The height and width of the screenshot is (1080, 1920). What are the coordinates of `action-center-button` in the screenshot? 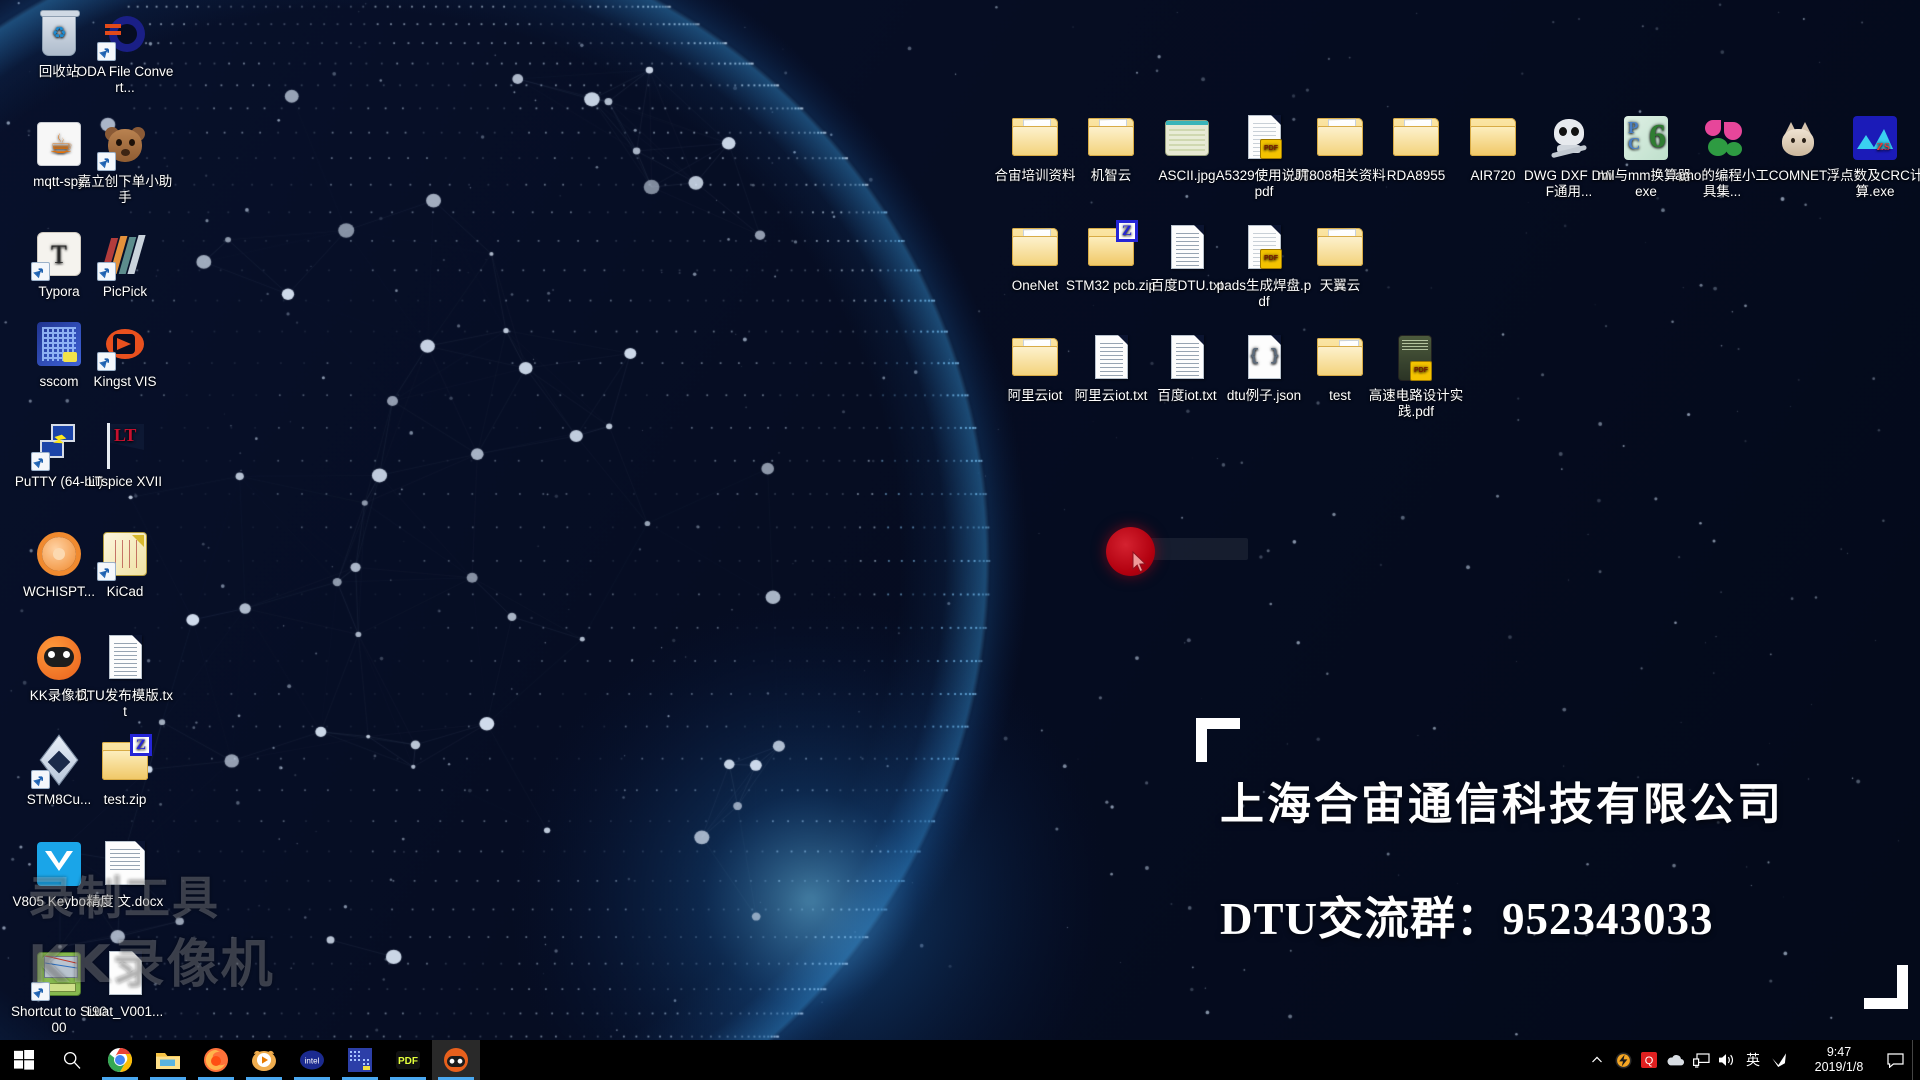 It's located at (1895, 1060).